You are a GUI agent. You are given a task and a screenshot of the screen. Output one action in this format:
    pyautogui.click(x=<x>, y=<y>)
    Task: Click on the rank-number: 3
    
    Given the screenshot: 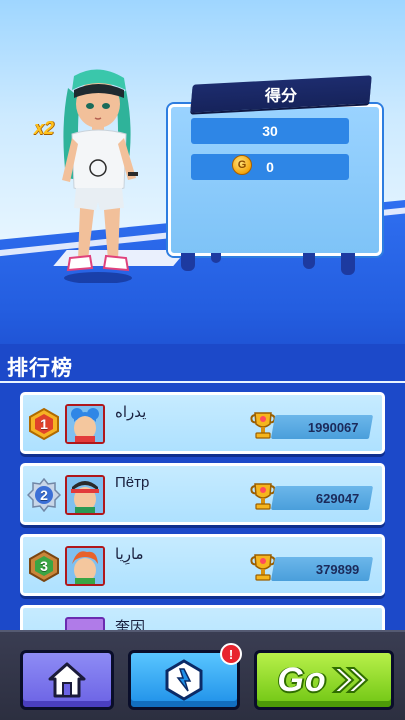 What is the action you would take?
    pyautogui.click(x=44, y=566)
    